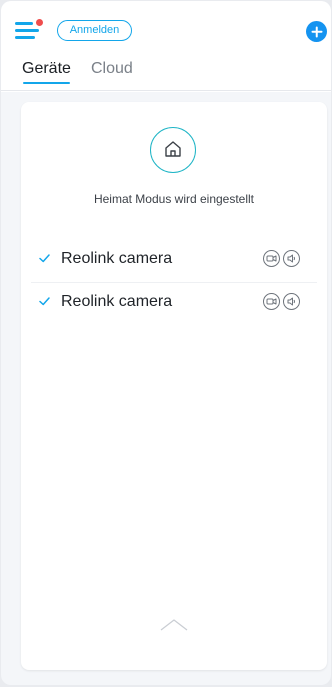  What do you see at coordinates (166, 74) in the screenshot?
I see `tab-bar: Geräte Cloud` at bounding box center [166, 74].